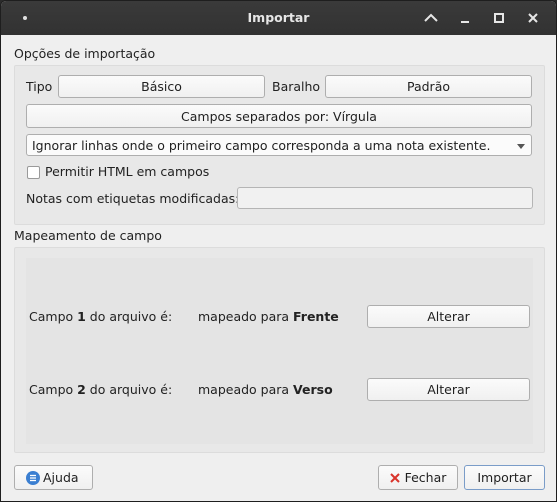 Image resolution: width=557 pixels, height=502 pixels. What do you see at coordinates (101, 389) in the screenshot?
I see `field-2-label: Campo 2 do arquivo é:` at bounding box center [101, 389].